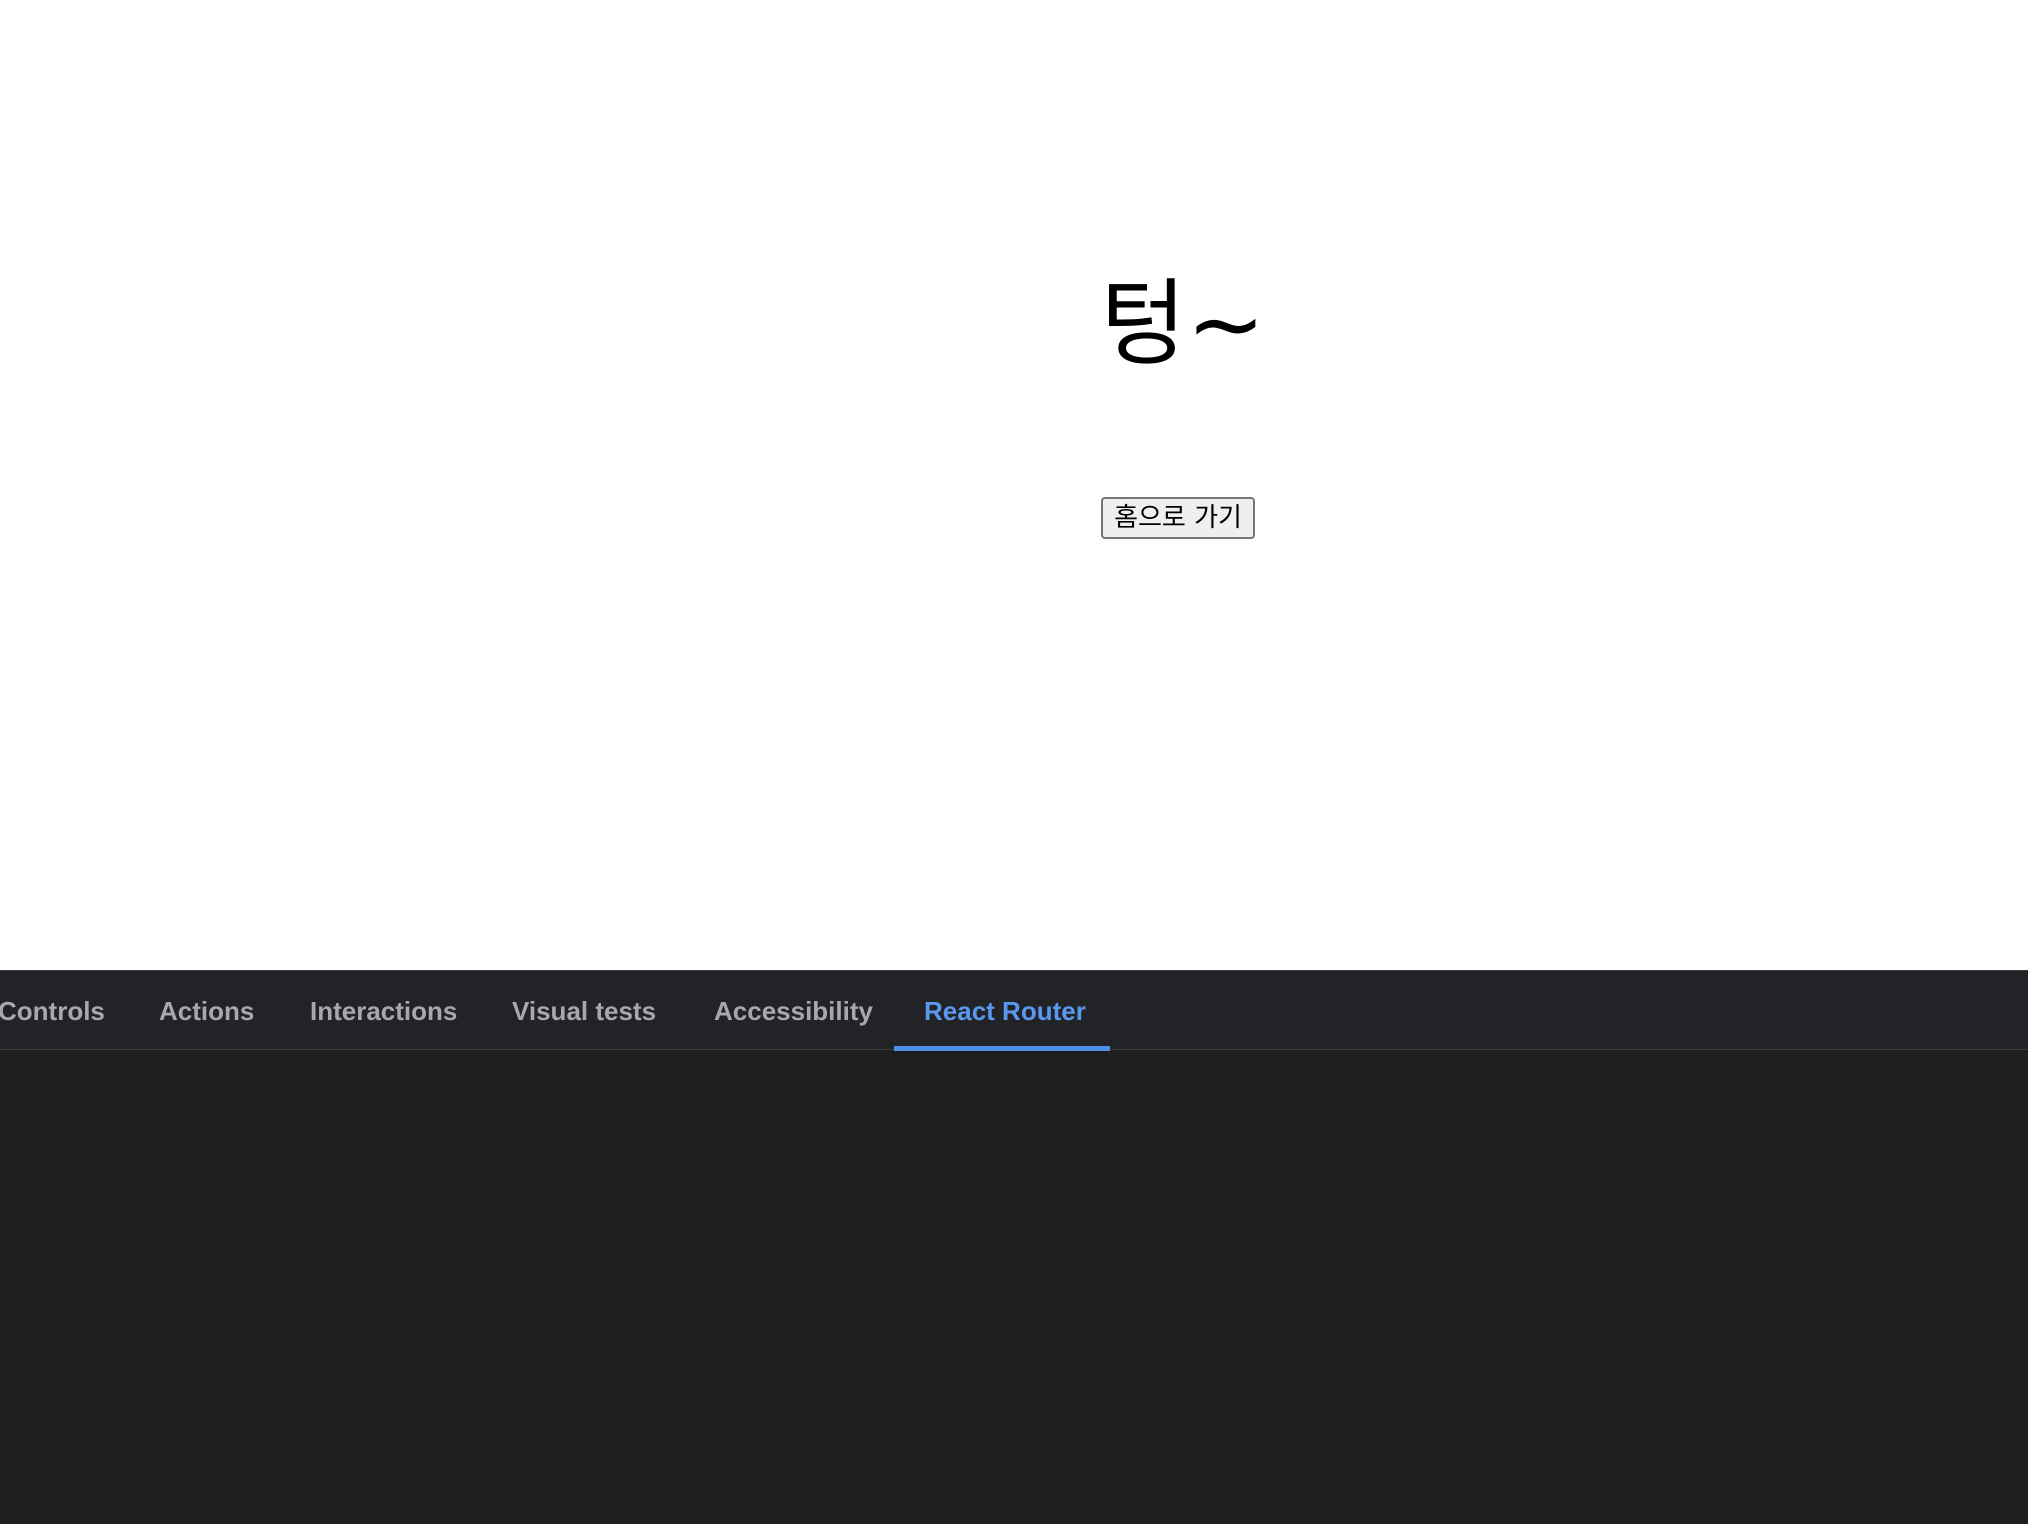  Describe the element at coordinates (206, 1011) in the screenshot. I see `tab-actions: Actions` at that location.